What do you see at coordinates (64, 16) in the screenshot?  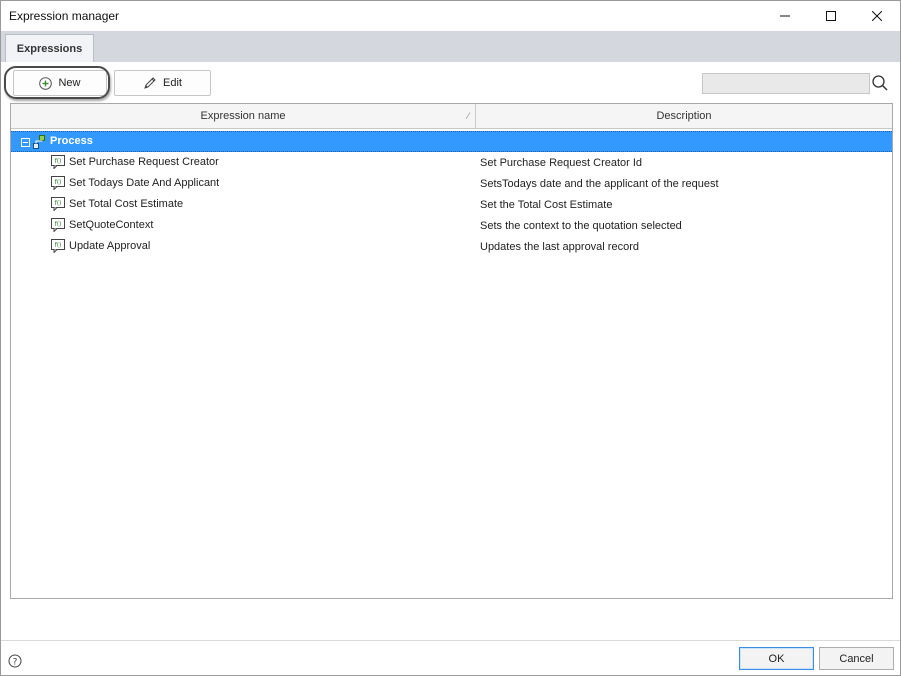 I see `window-title: Expression manager` at bounding box center [64, 16].